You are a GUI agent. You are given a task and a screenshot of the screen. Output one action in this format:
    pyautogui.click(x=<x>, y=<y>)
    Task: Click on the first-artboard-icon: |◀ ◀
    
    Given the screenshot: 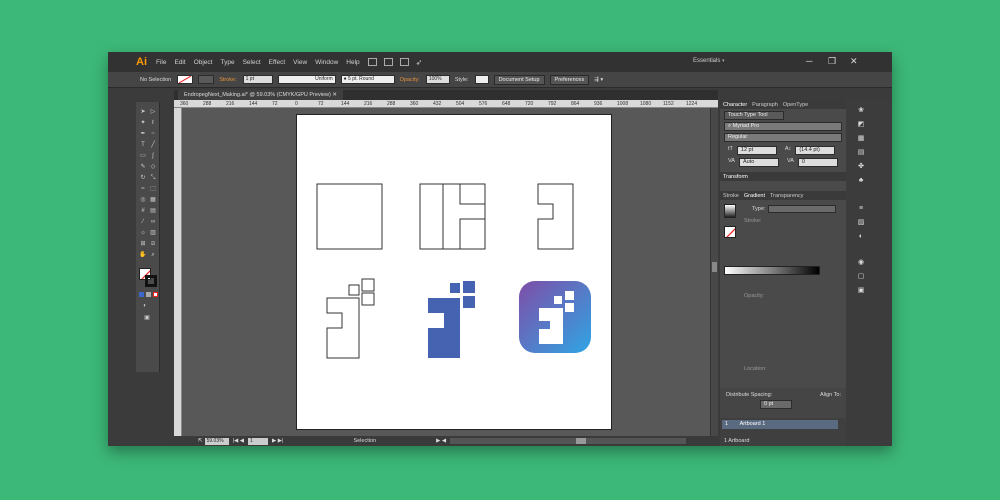 What is the action you would take?
    pyautogui.click(x=238, y=441)
    